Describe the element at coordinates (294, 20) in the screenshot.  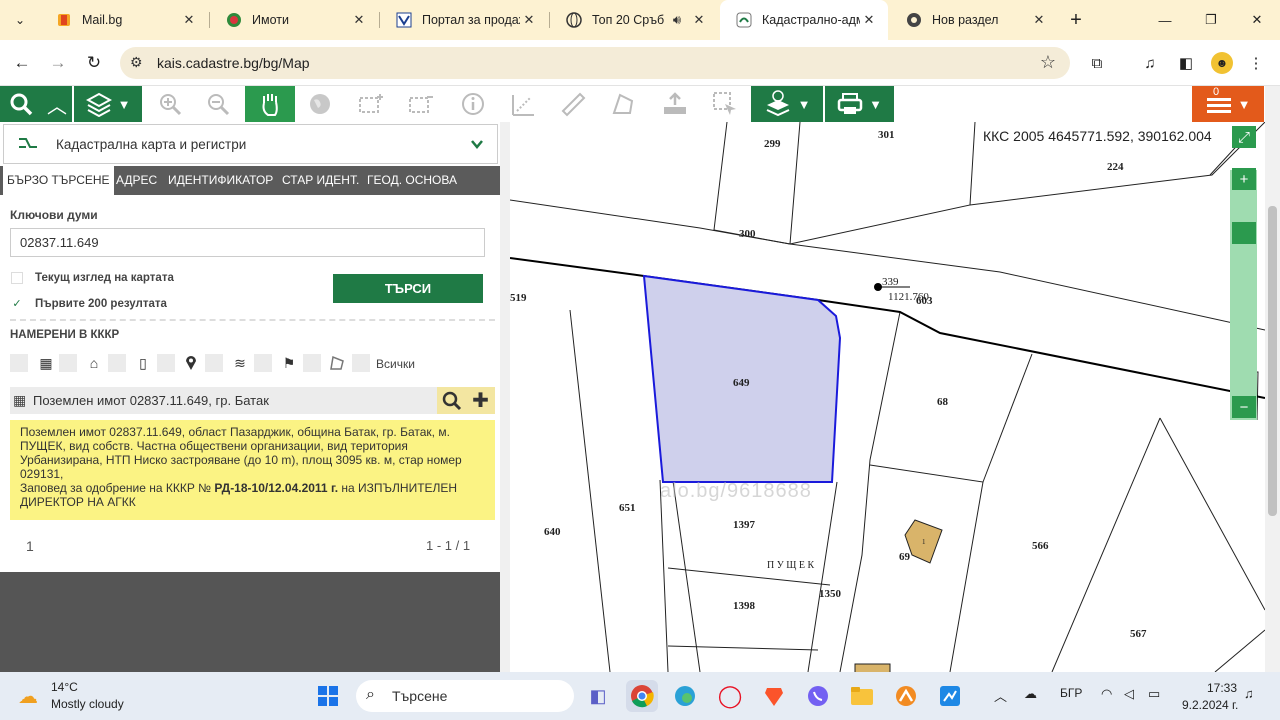
I see `tab-imoti: Имоти ✕` at that location.